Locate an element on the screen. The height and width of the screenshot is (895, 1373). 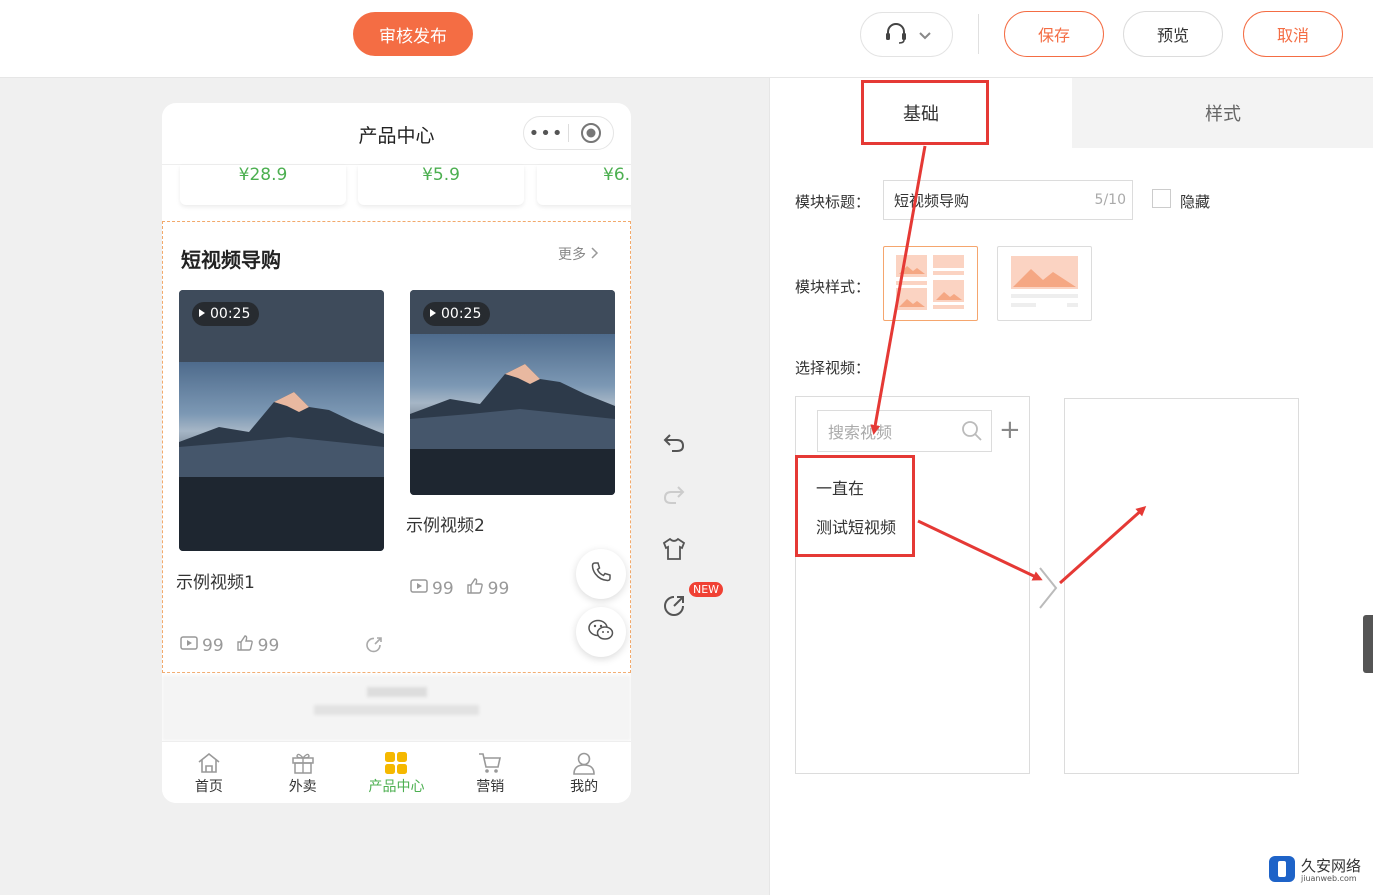
gift-icon is located at coordinates (303, 763).